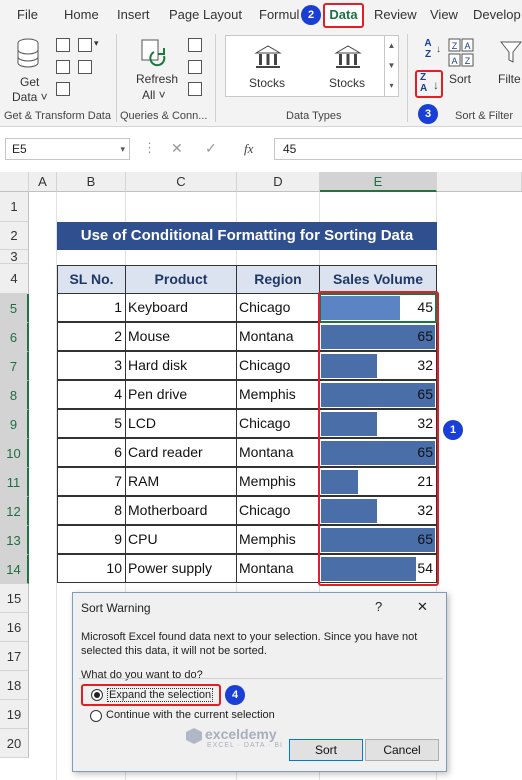 This screenshot has height=780, width=522. Describe the element at coordinates (181, 568) in the screenshot. I see `cell-product: Power supply` at that location.